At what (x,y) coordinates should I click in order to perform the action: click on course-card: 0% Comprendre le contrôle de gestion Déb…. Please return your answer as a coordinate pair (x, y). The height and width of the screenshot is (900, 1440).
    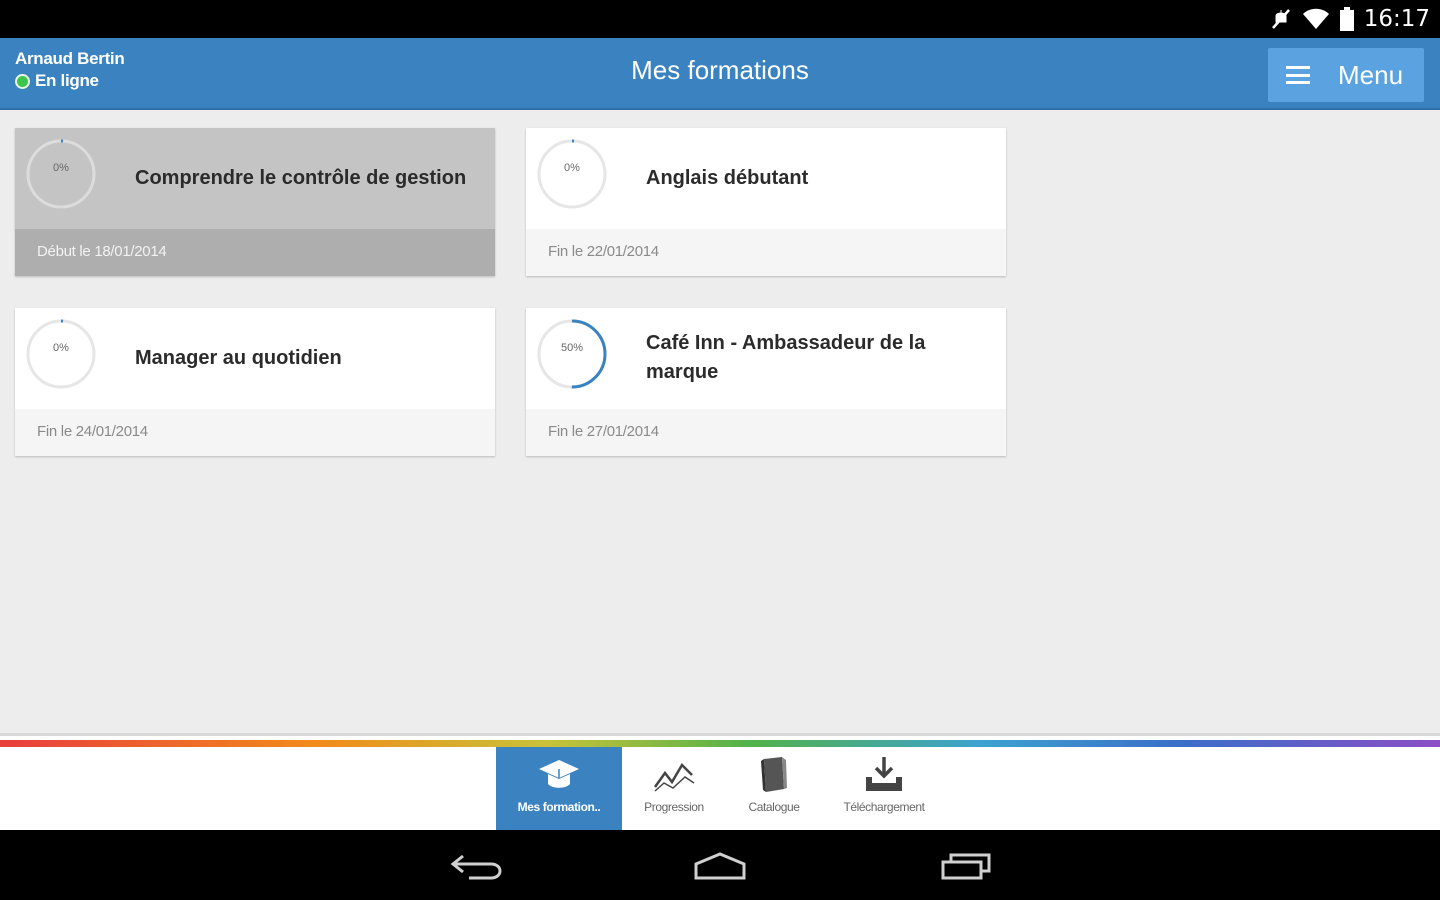
    Looking at the image, I should click on (255, 202).